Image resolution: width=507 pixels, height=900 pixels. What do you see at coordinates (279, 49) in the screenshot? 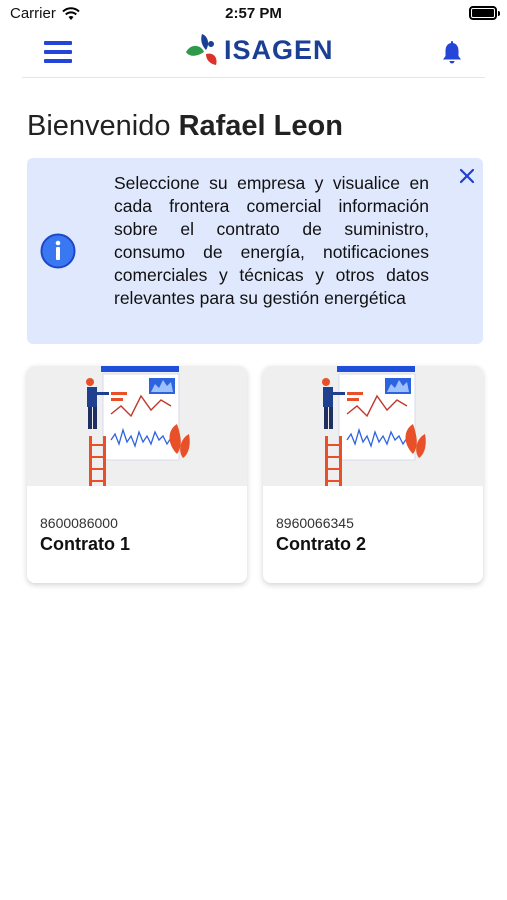
I see `brand-name: ISAGEN` at bounding box center [279, 49].